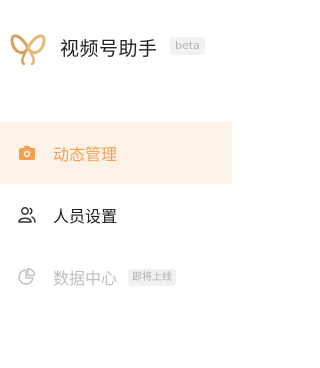 The width and height of the screenshot is (320, 368). I want to click on sidebar-item-post-management: 动态管理, so click(116, 153).